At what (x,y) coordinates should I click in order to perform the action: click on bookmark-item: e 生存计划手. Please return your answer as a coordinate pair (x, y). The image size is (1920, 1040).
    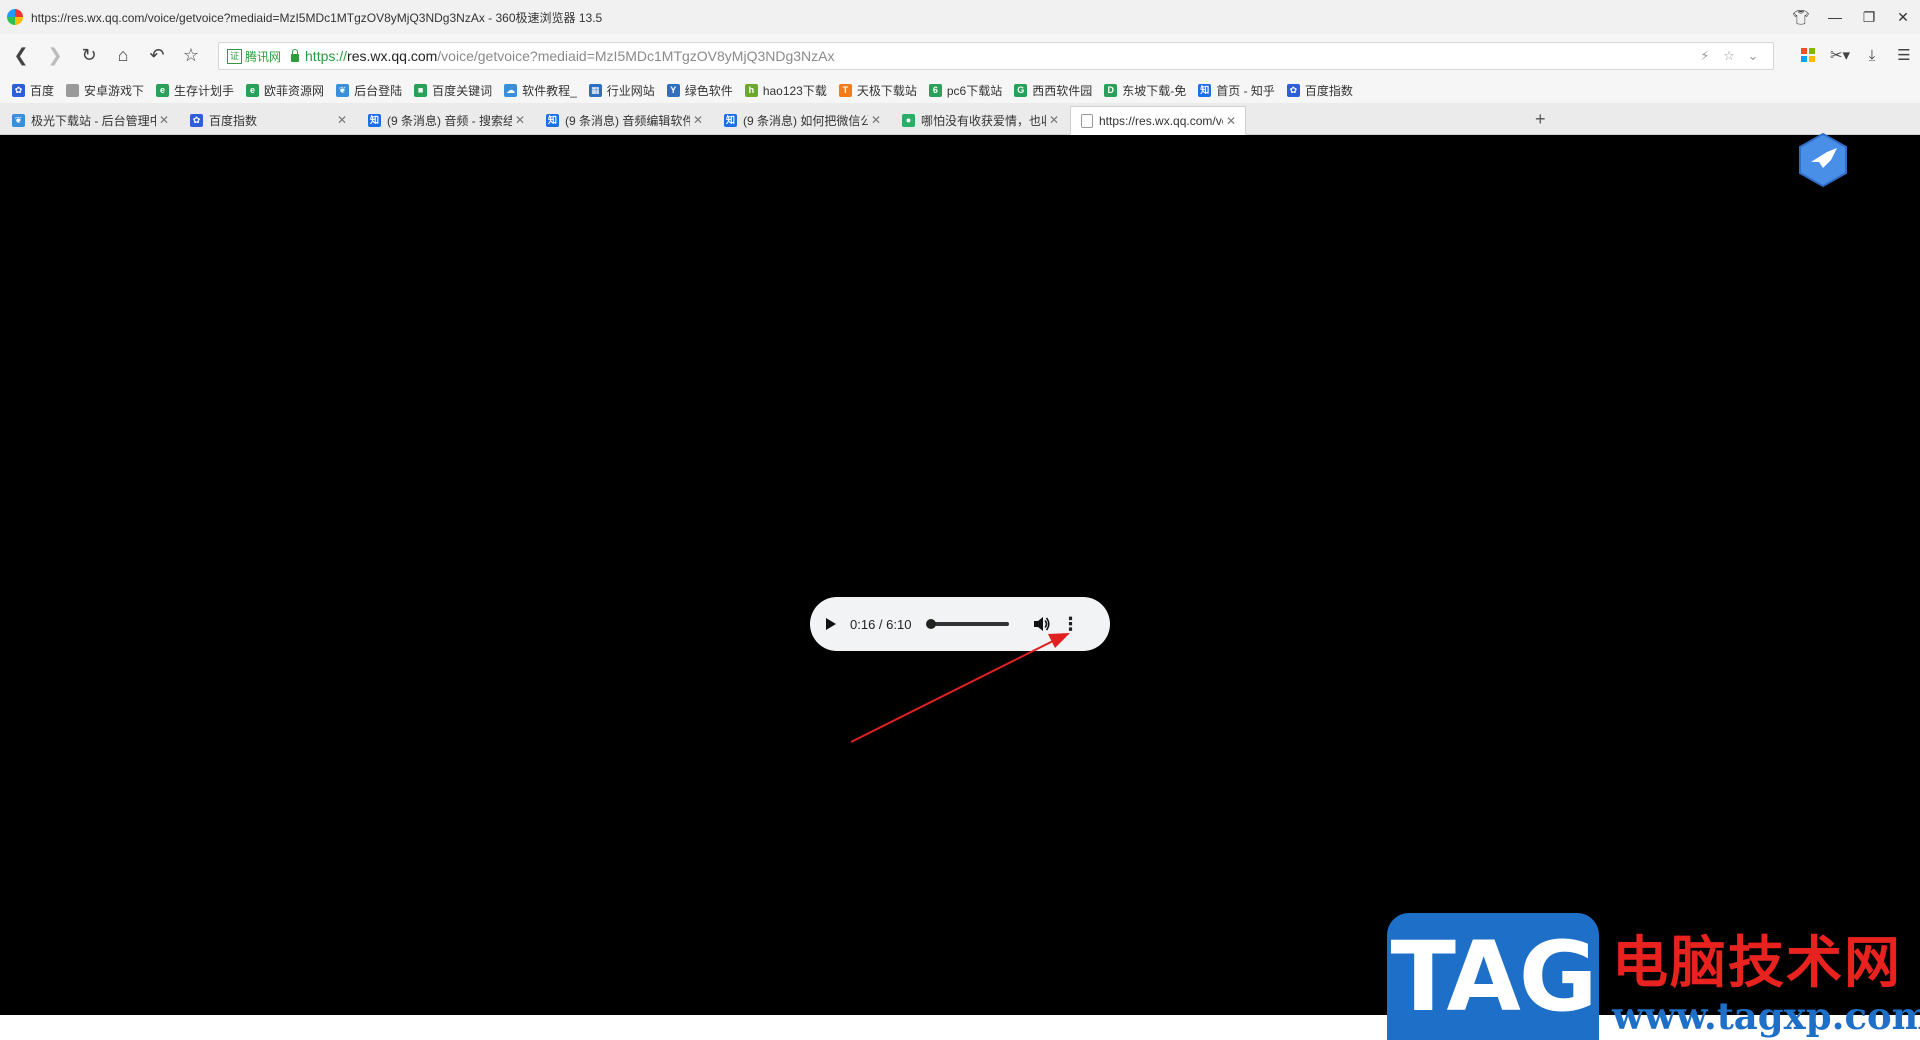
    Looking at the image, I should click on (195, 90).